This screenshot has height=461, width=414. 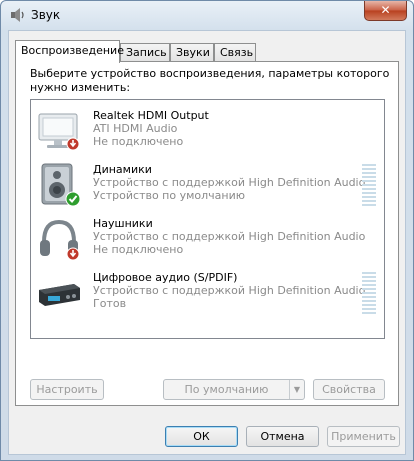 I want to click on title-bar: Звук ✕, so click(x=207, y=15).